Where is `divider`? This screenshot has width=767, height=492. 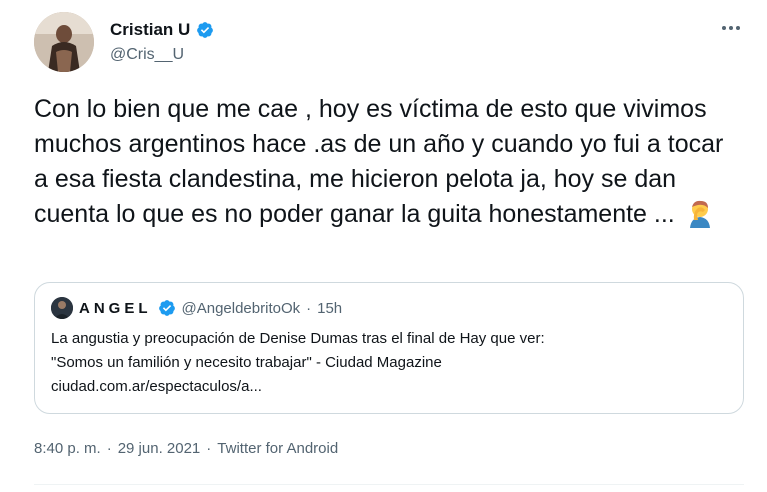 divider is located at coordinates (389, 484).